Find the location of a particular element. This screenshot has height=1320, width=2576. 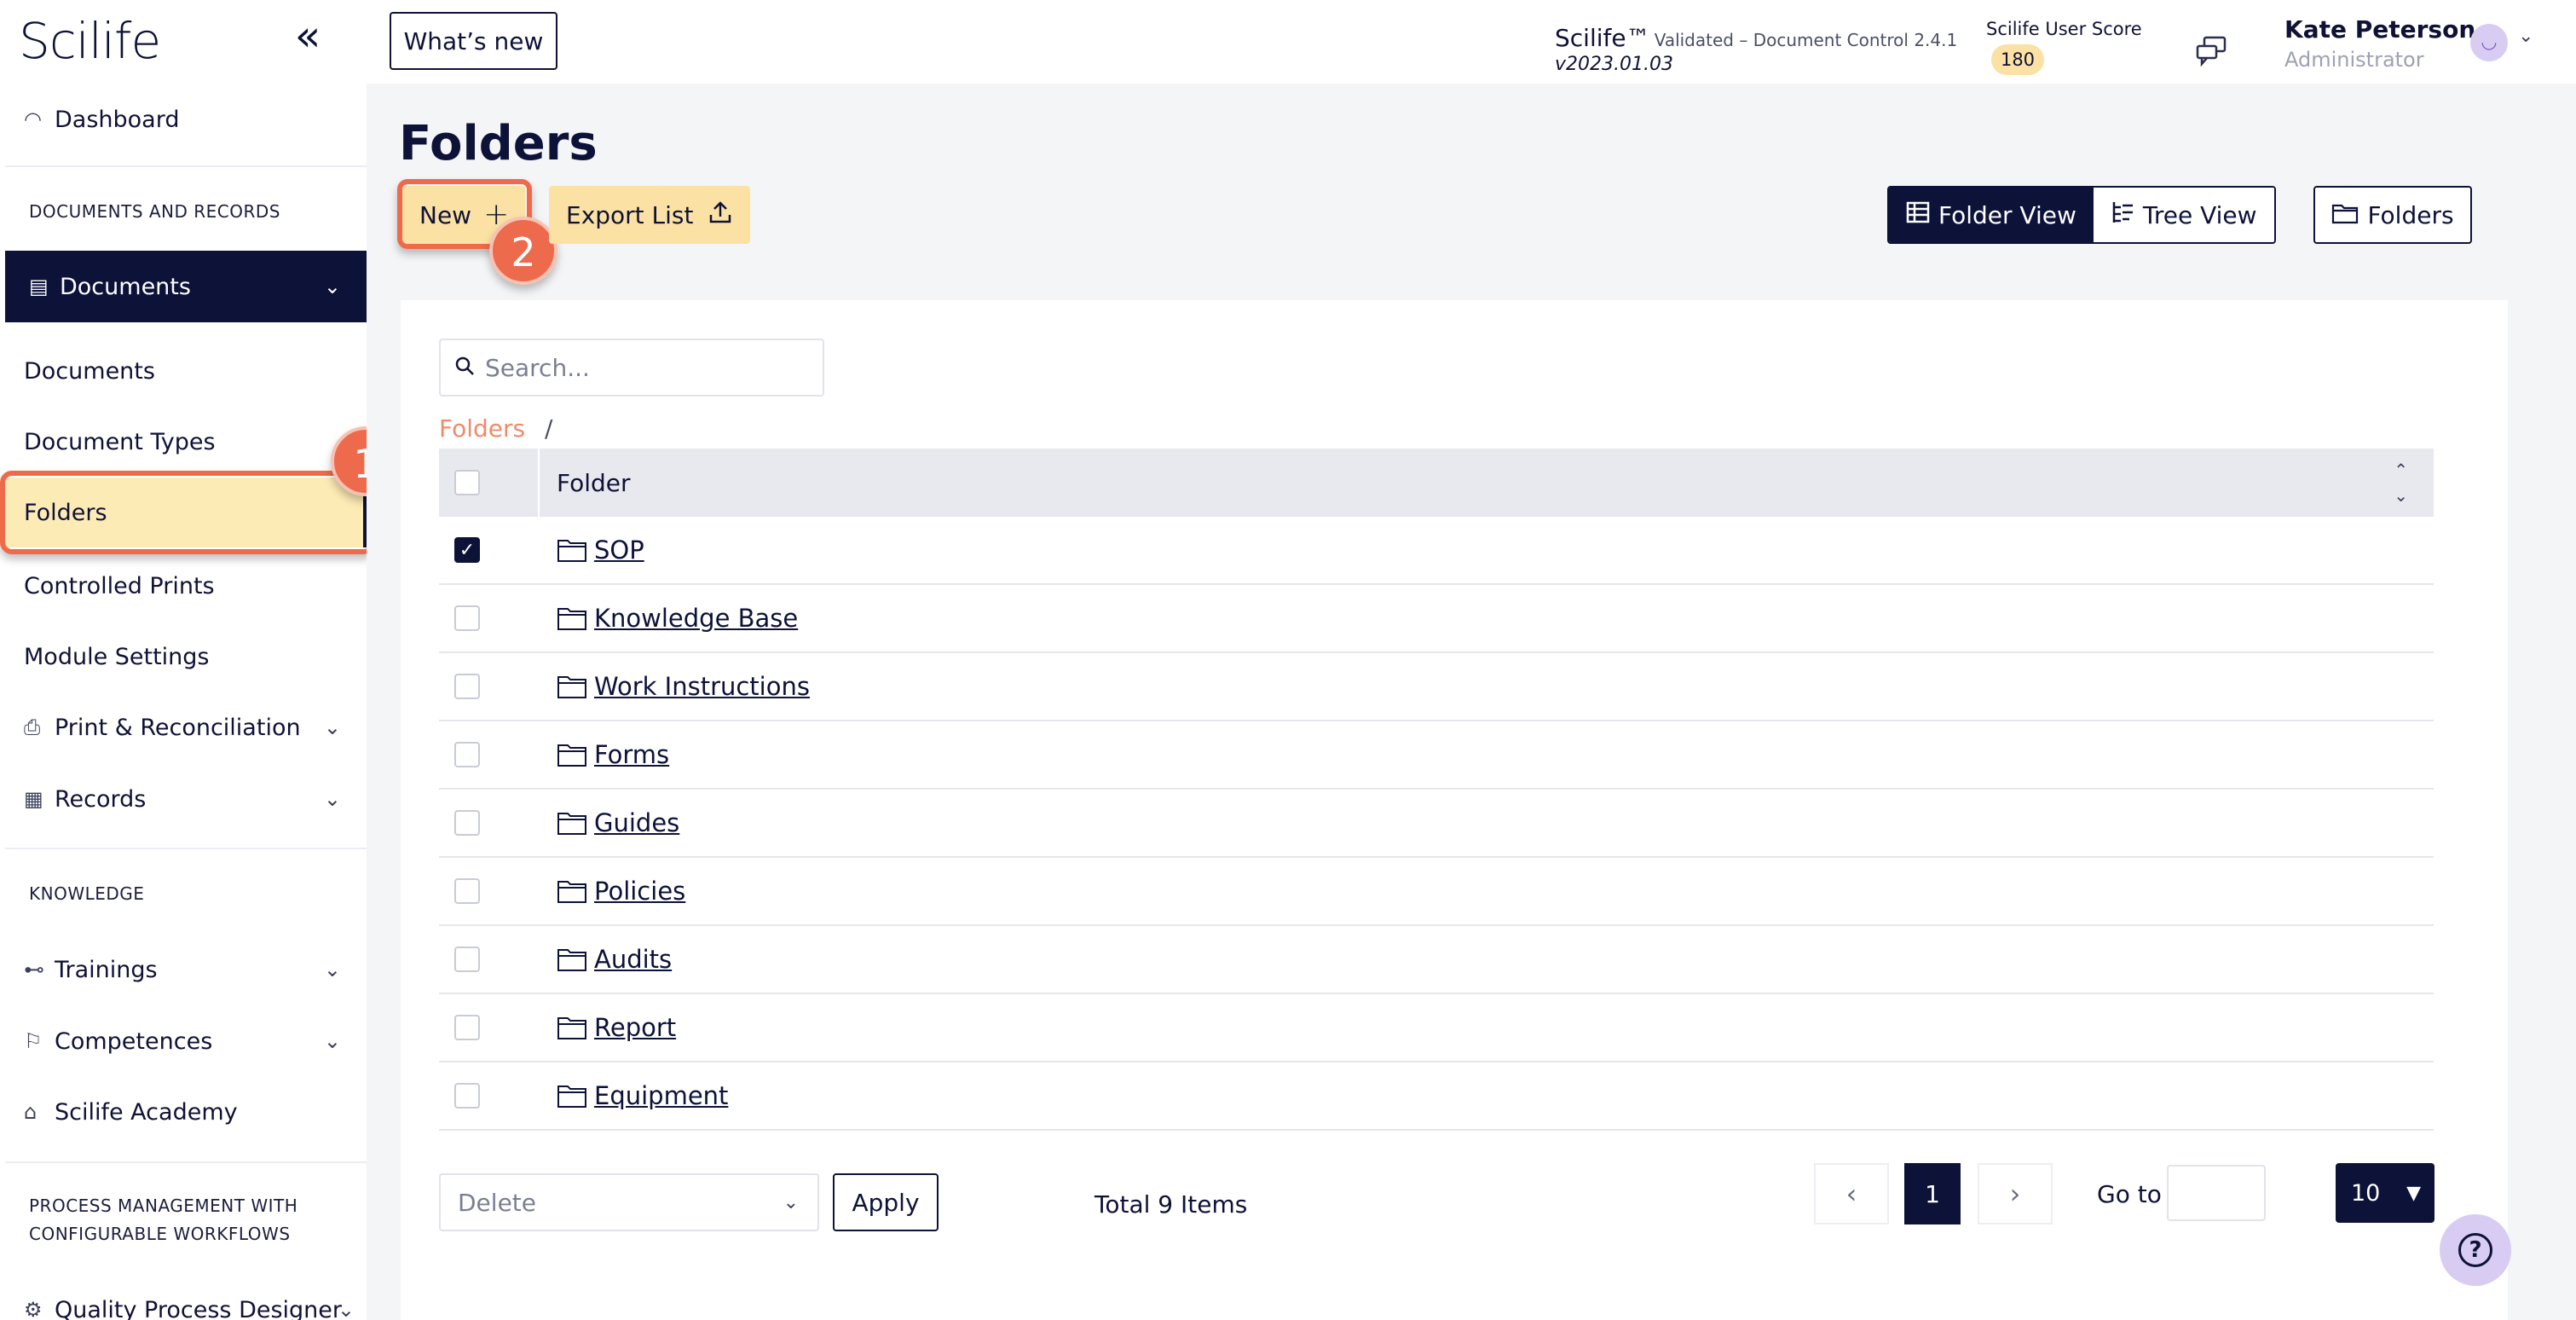

search-box is located at coordinates (631, 368).